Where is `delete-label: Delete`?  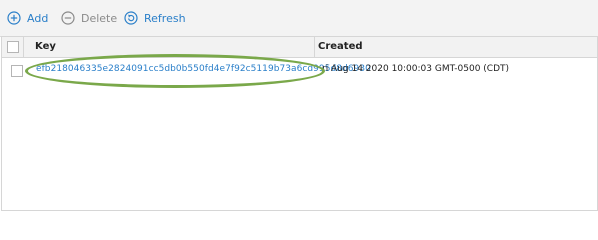 delete-label: Delete is located at coordinates (99, 18).